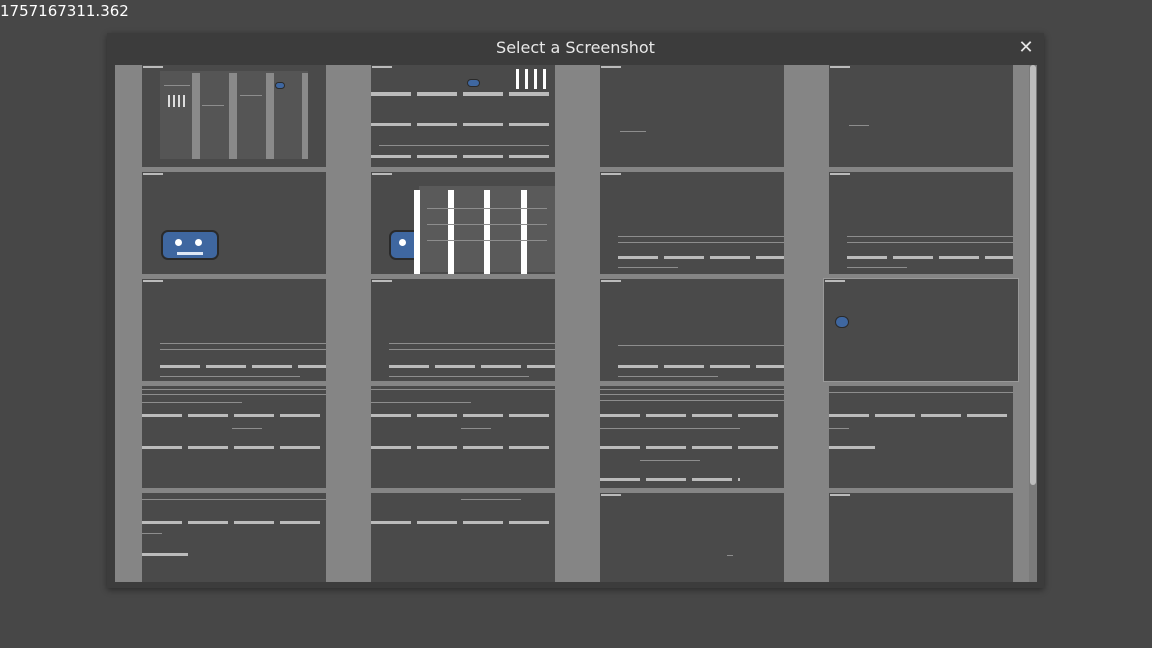 This screenshot has height=648, width=1152. Describe the element at coordinates (921, 330) in the screenshot. I see `screenshot-thumbnail-selected` at that location.